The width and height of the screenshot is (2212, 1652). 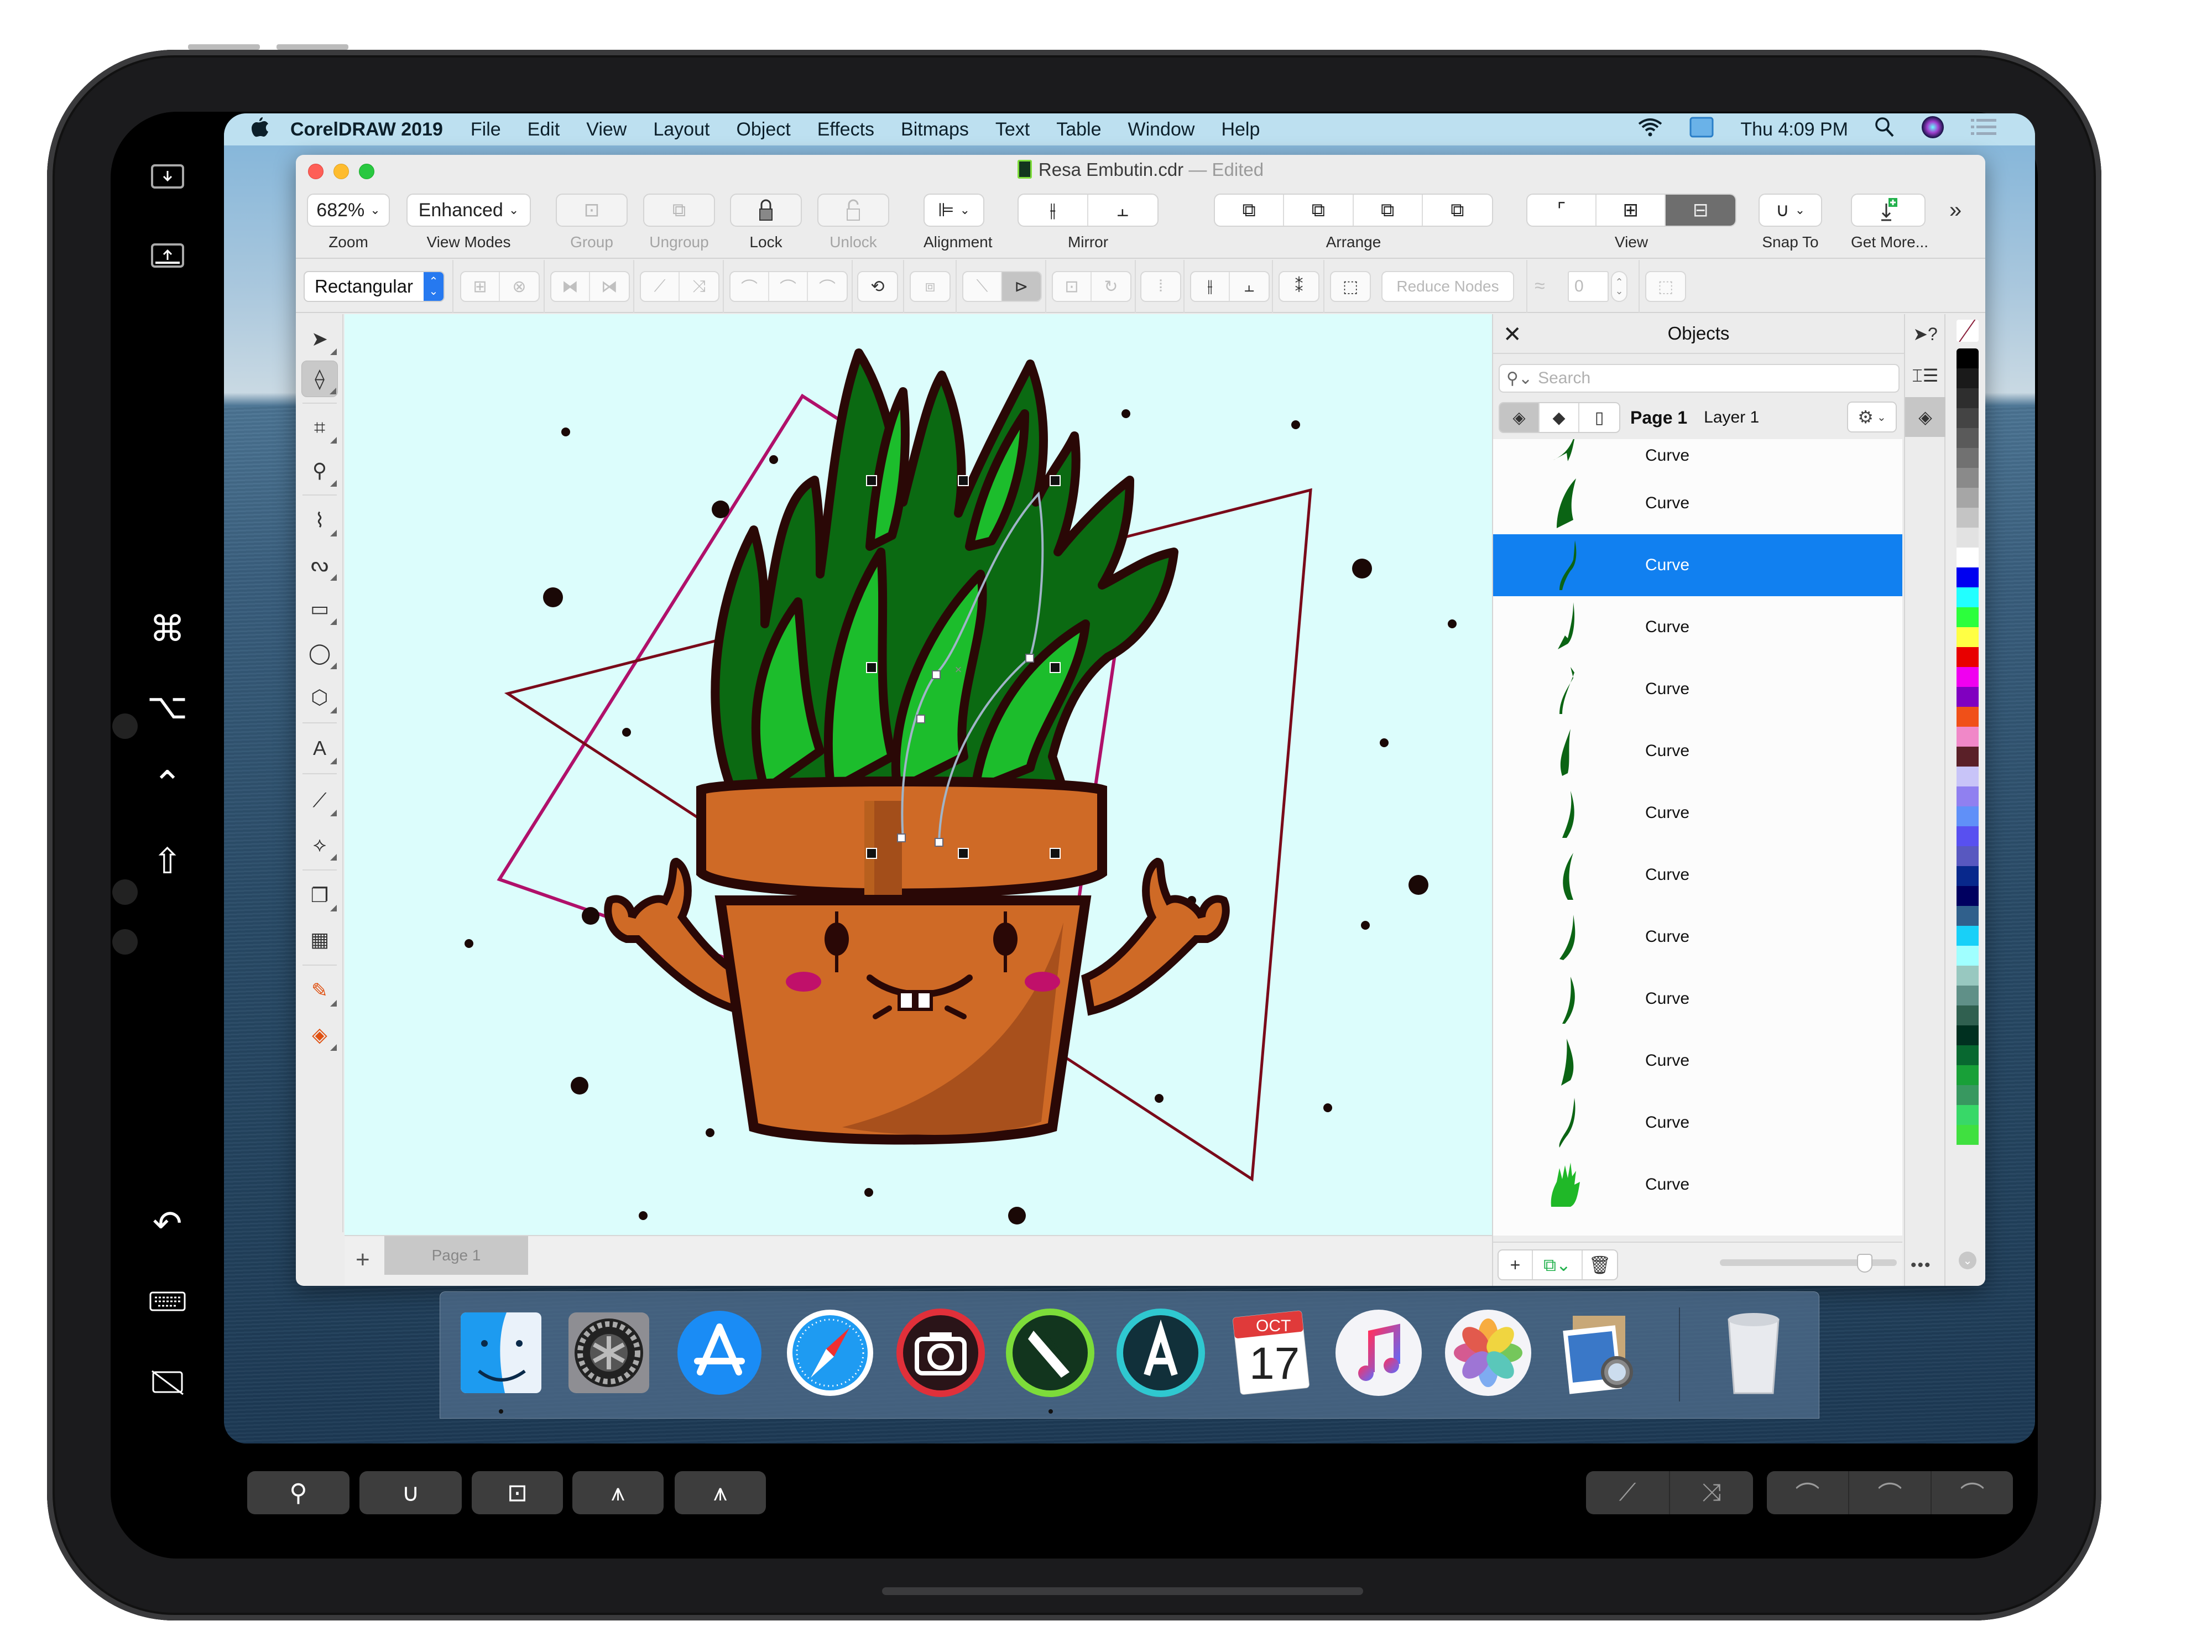 I want to click on disconnect-icon, so click(x=168, y=1382).